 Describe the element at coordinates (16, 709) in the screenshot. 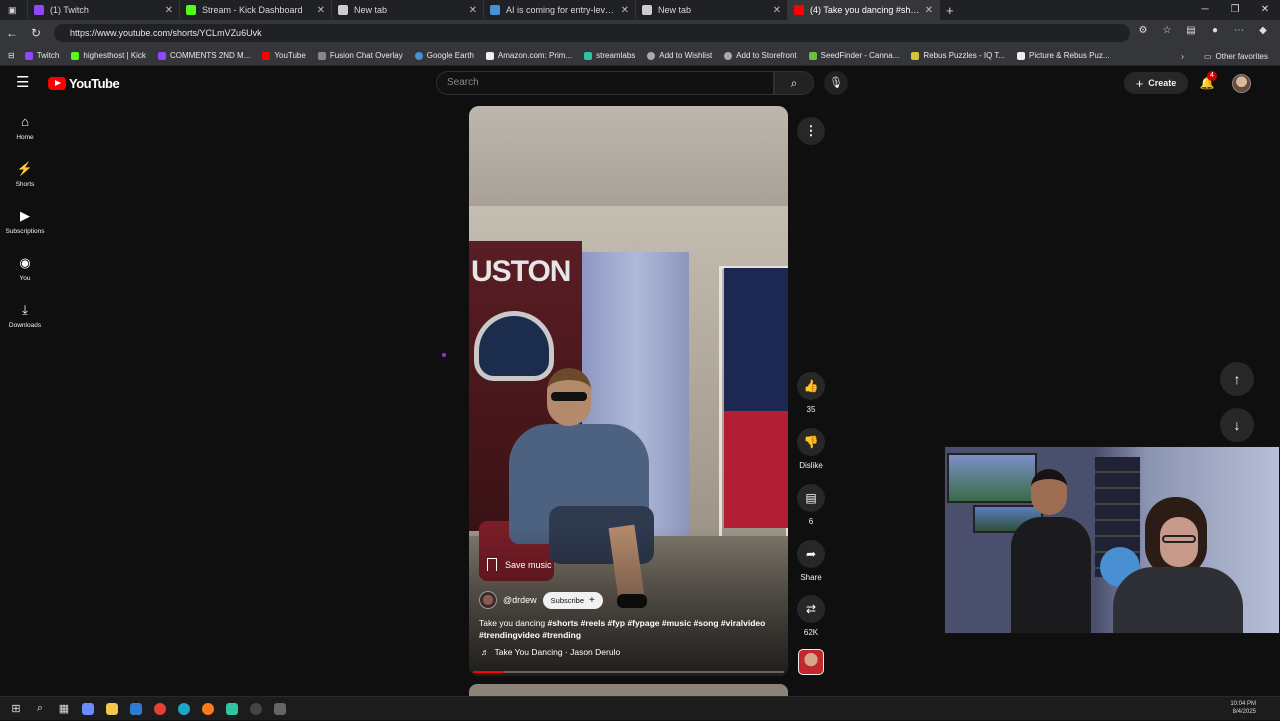

I see `windows-start-icon: ⊞` at that location.